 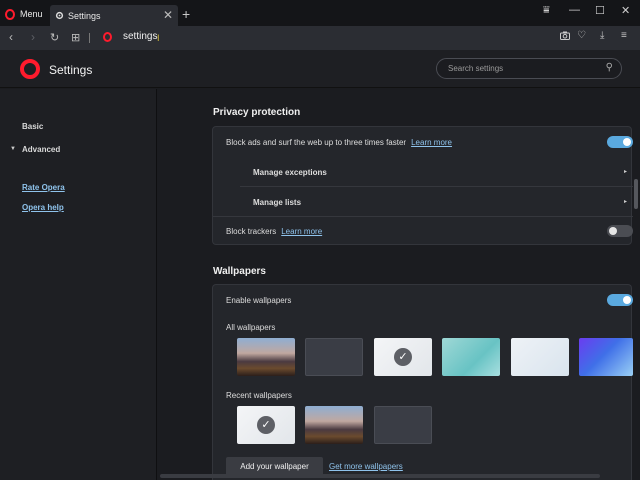 What do you see at coordinates (59, 15) in the screenshot?
I see `gear-icon` at bounding box center [59, 15].